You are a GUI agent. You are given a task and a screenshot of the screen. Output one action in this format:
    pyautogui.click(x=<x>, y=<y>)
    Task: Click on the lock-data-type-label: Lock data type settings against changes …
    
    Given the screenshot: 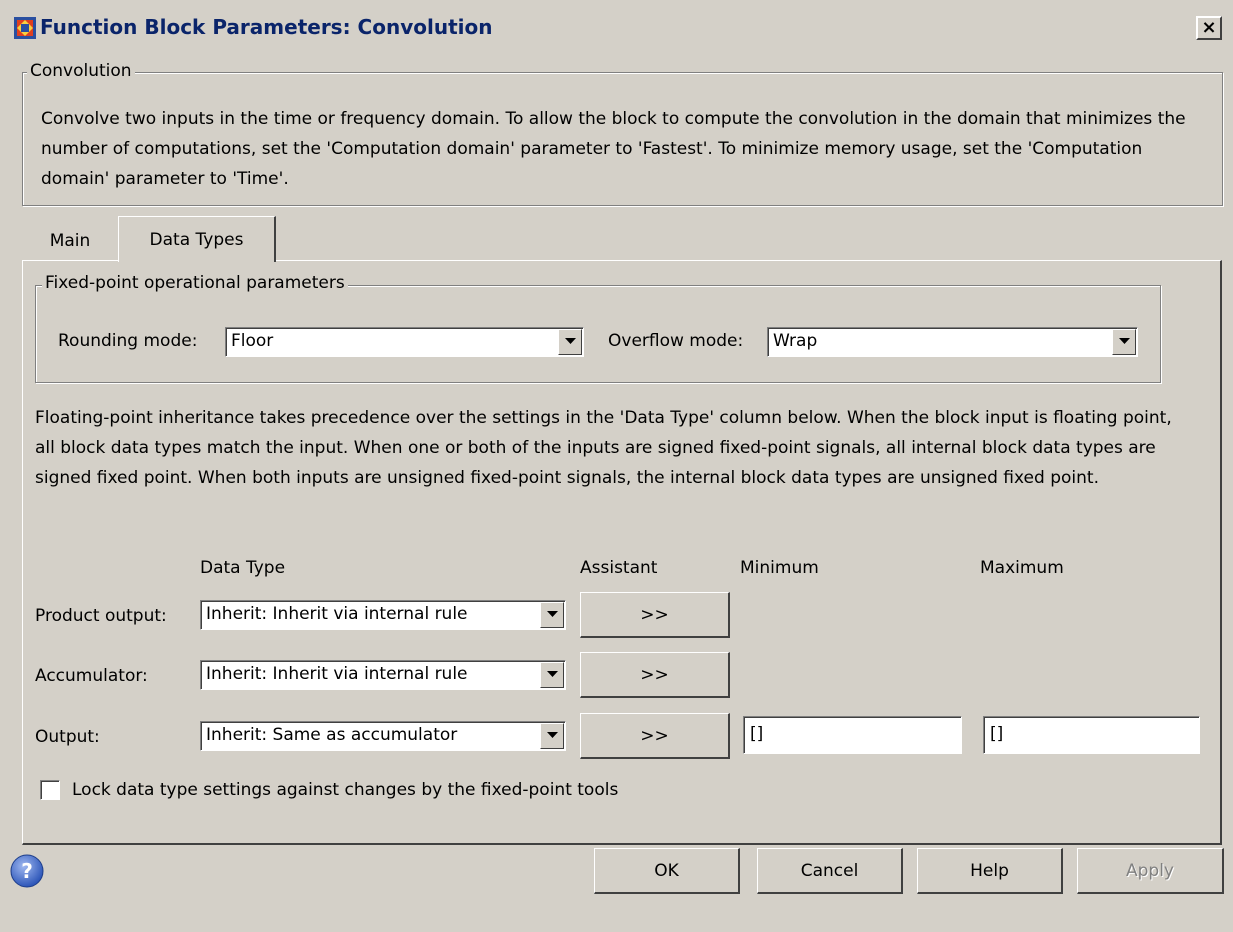 What is the action you would take?
    pyautogui.click(x=345, y=790)
    